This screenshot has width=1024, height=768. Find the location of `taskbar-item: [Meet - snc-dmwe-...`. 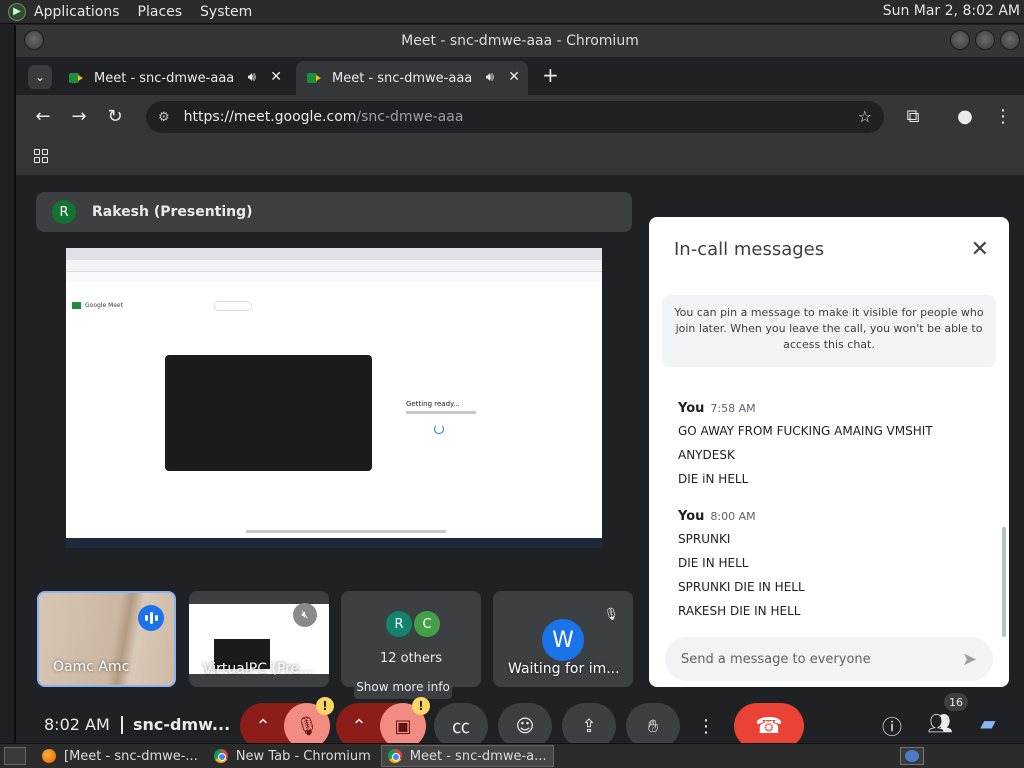

taskbar-item: [Meet - snc-dmwe-... is located at coordinates (120, 756).